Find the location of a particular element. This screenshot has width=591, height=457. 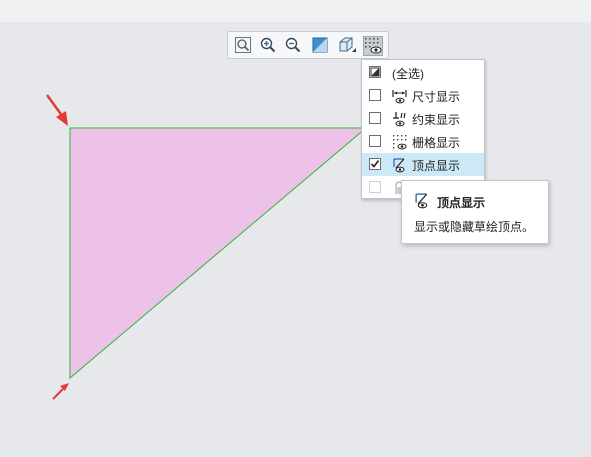

menu-item-select-all: (全选) is located at coordinates (423, 72).